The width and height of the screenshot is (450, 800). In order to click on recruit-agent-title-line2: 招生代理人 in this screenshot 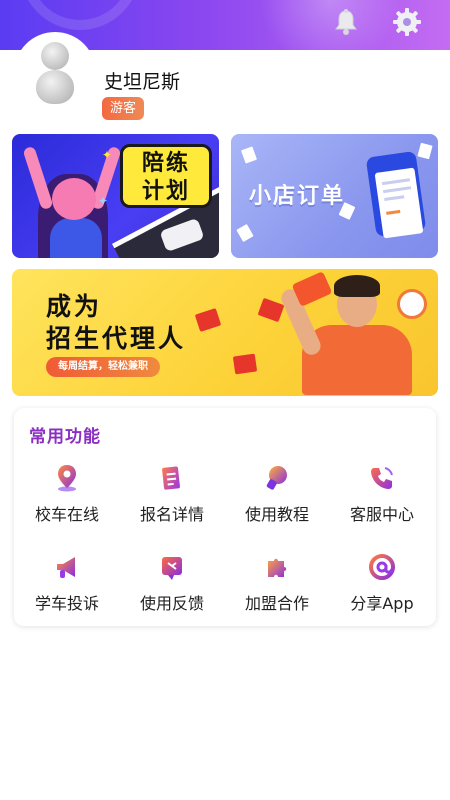, I will do `click(116, 338)`.